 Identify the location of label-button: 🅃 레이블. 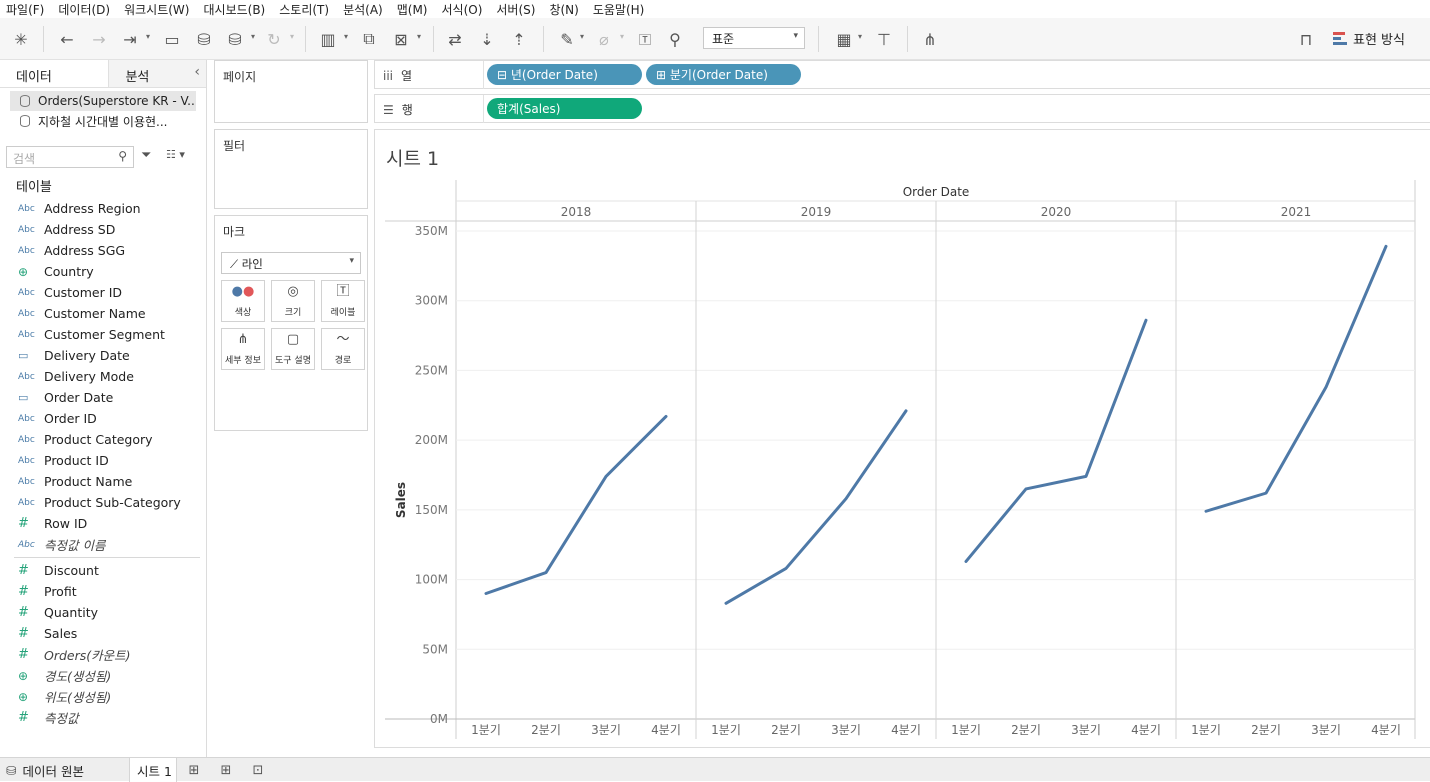
(343, 301).